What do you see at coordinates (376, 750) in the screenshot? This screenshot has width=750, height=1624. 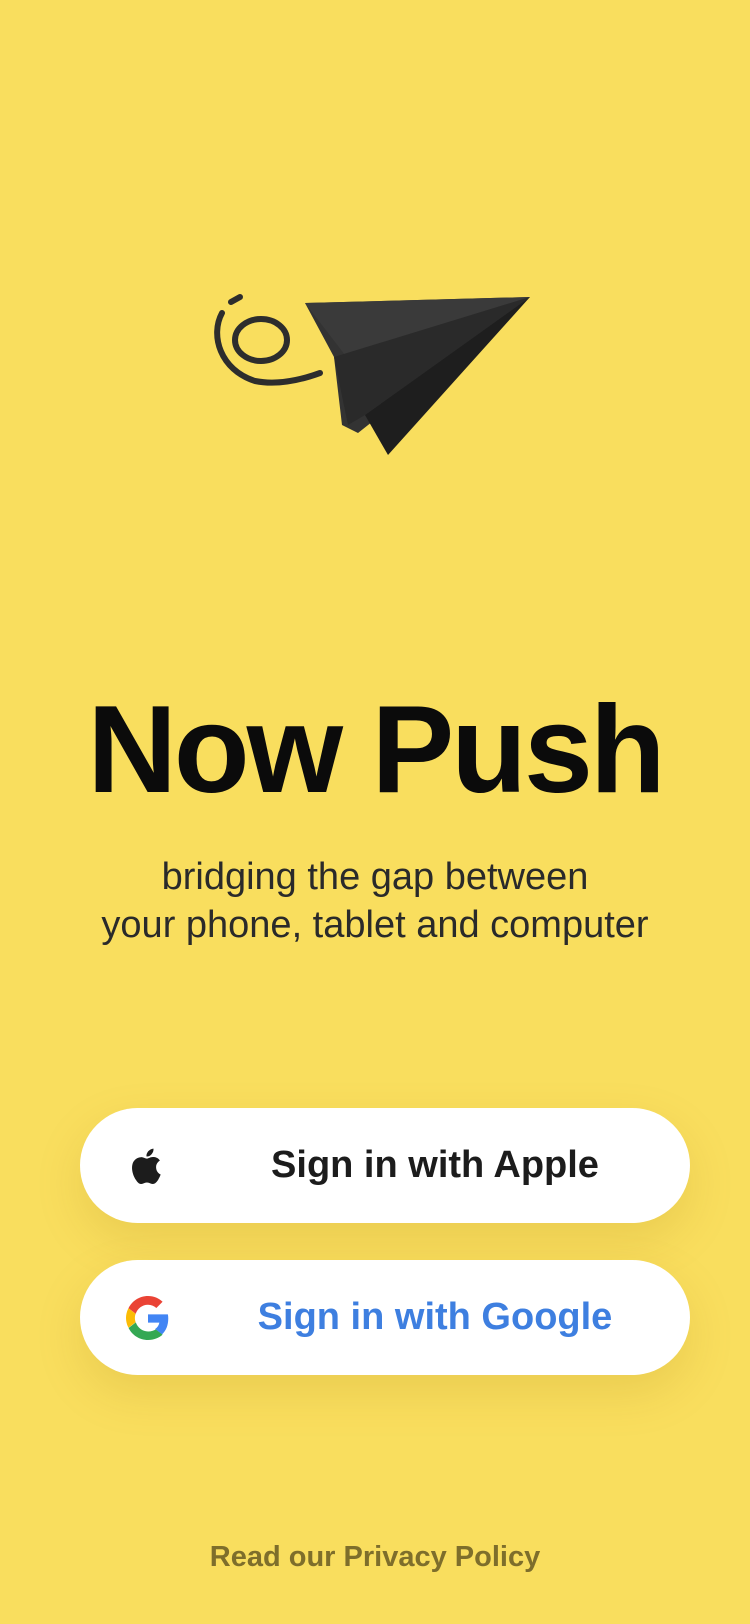 I see `app-title: Now Push` at bounding box center [376, 750].